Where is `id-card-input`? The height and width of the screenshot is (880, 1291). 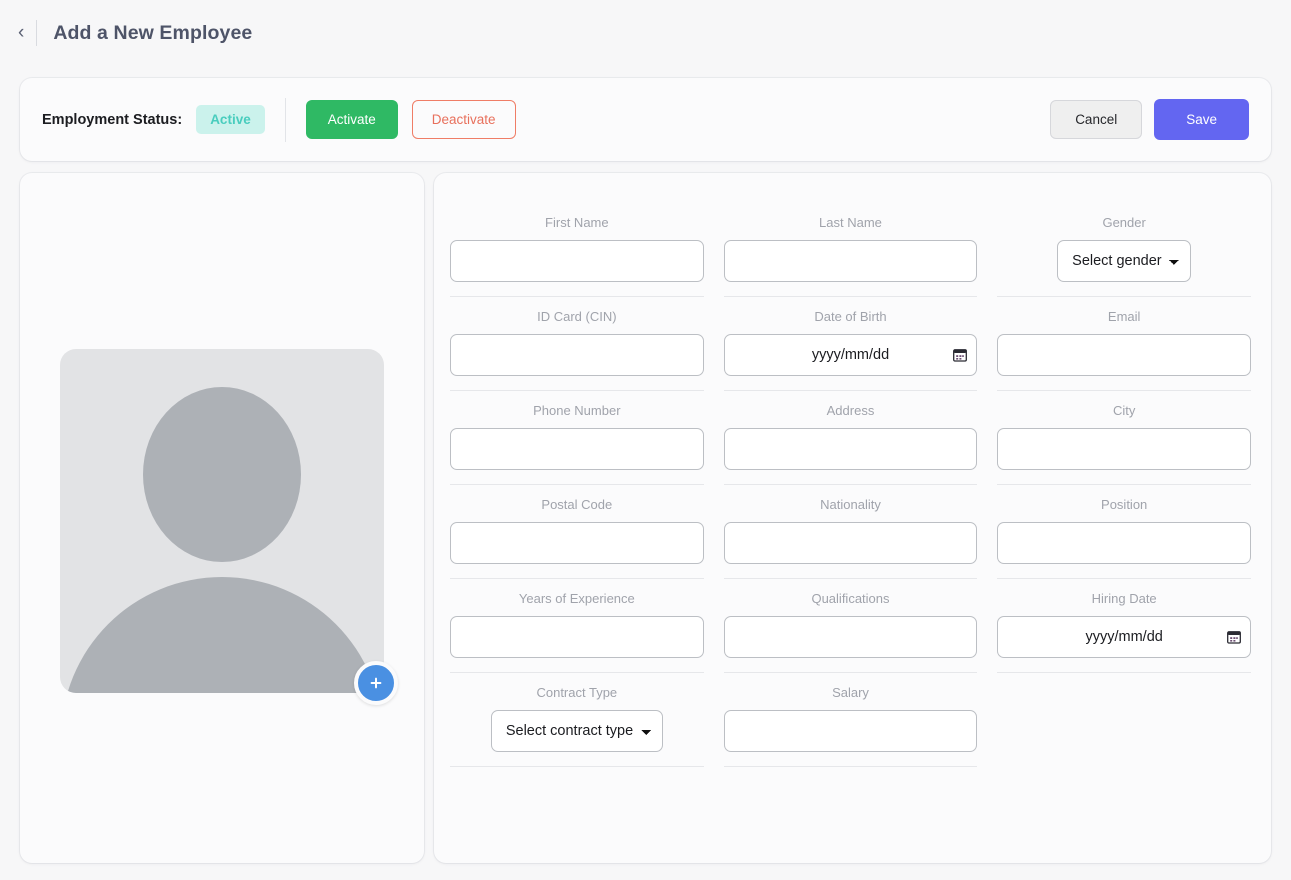 id-card-input is located at coordinates (577, 355).